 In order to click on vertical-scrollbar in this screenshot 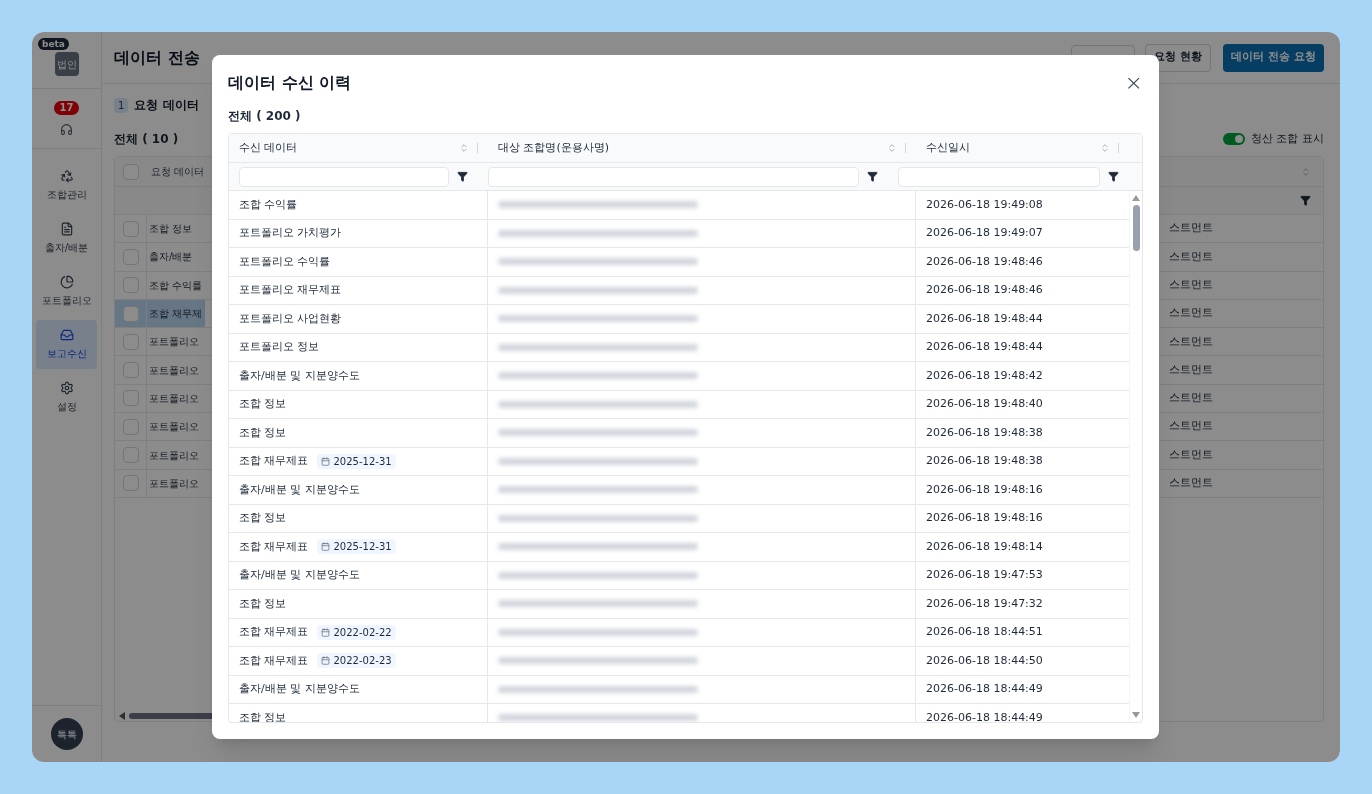, I will do `click(1136, 228)`.